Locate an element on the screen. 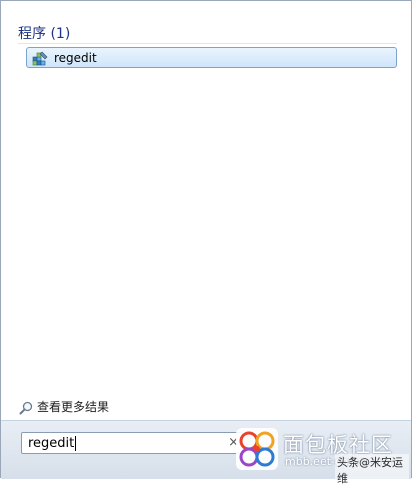  watermark-logo-icon is located at coordinates (257, 449).